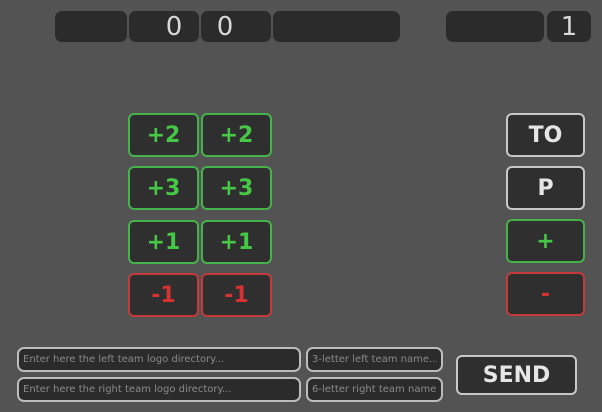 The width and height of the screenshot is (602, 412). Describe the element at coordinates (374, 389) in the screenshot. I see `right-team-name-input` at that location.